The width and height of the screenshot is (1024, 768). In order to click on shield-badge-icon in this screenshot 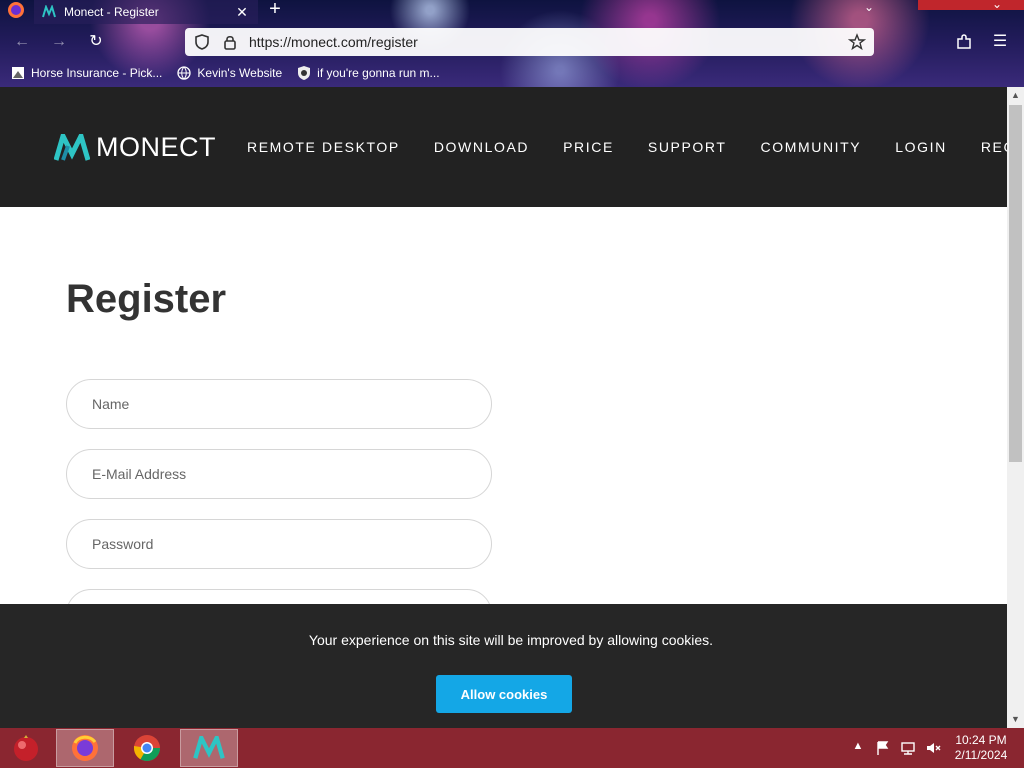, I will do `click(304, 73)`.